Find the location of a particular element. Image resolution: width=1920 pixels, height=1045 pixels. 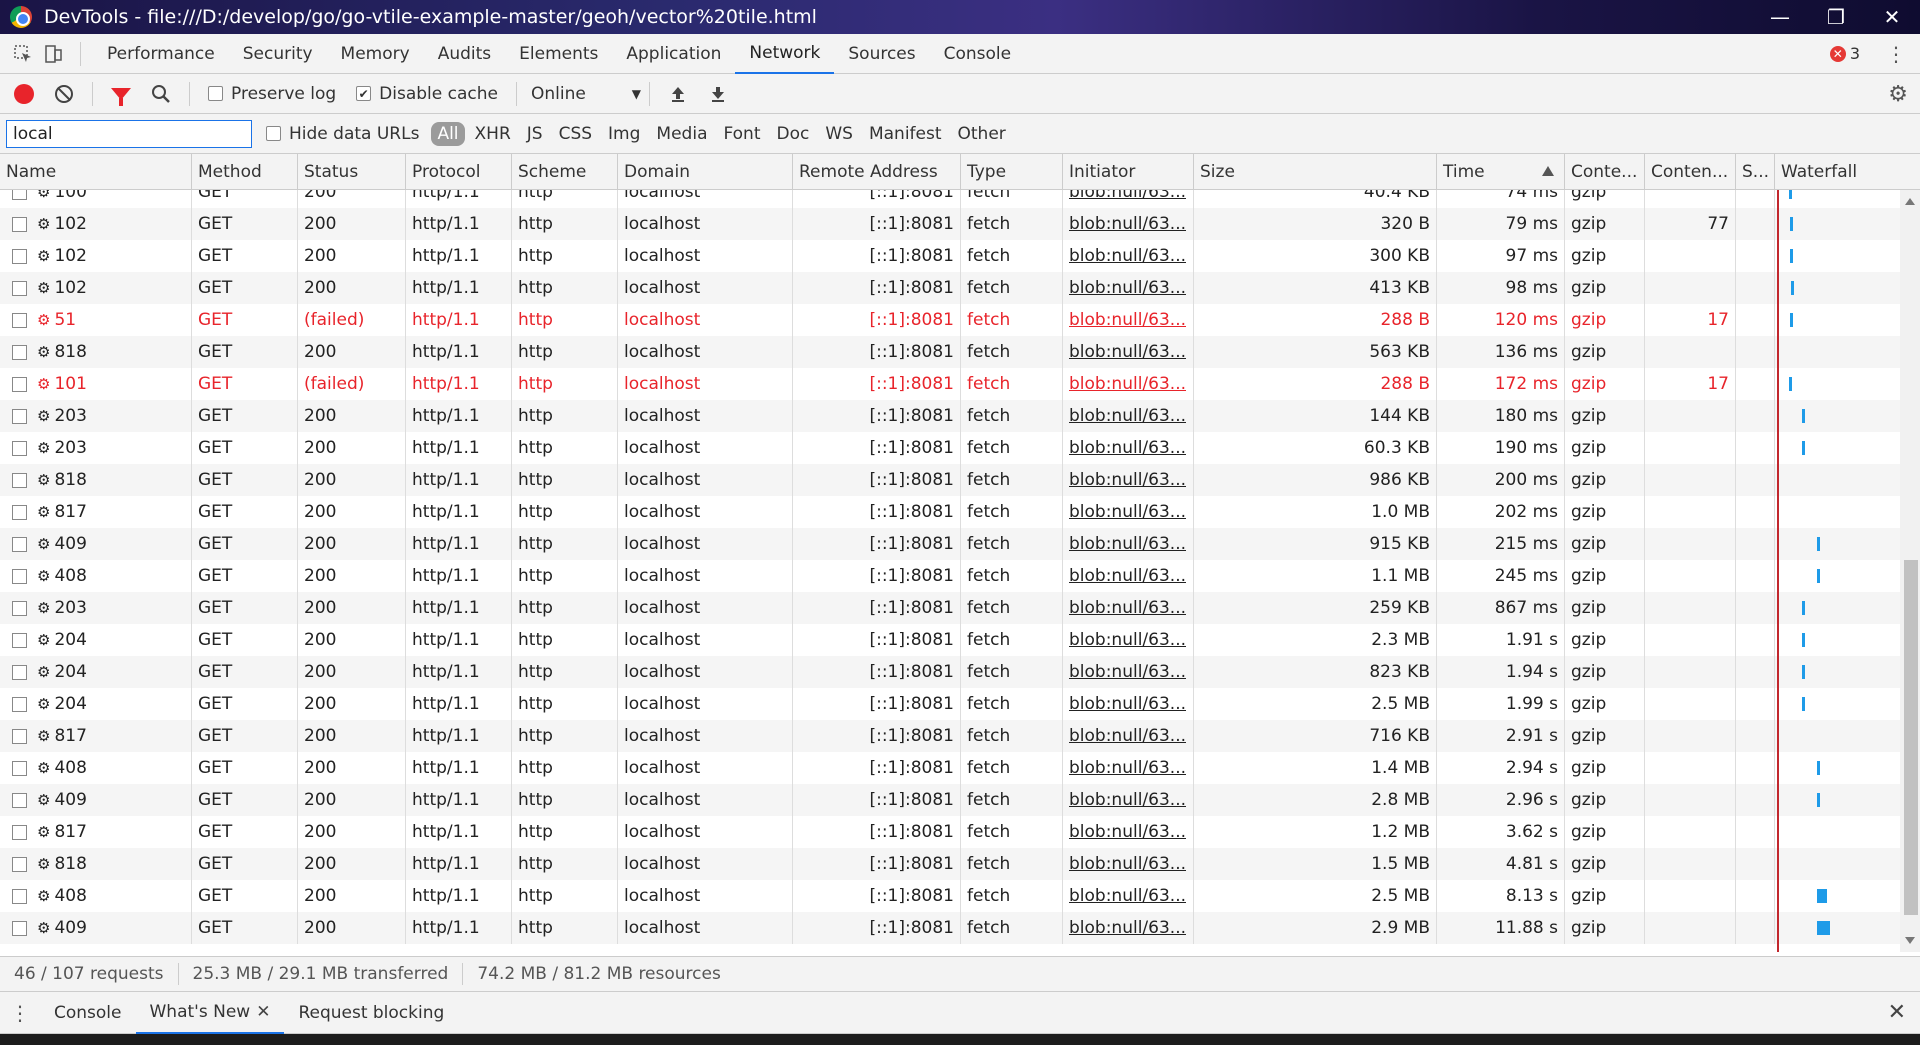

filter-type-js: JS is located at coordinates (535, 134).